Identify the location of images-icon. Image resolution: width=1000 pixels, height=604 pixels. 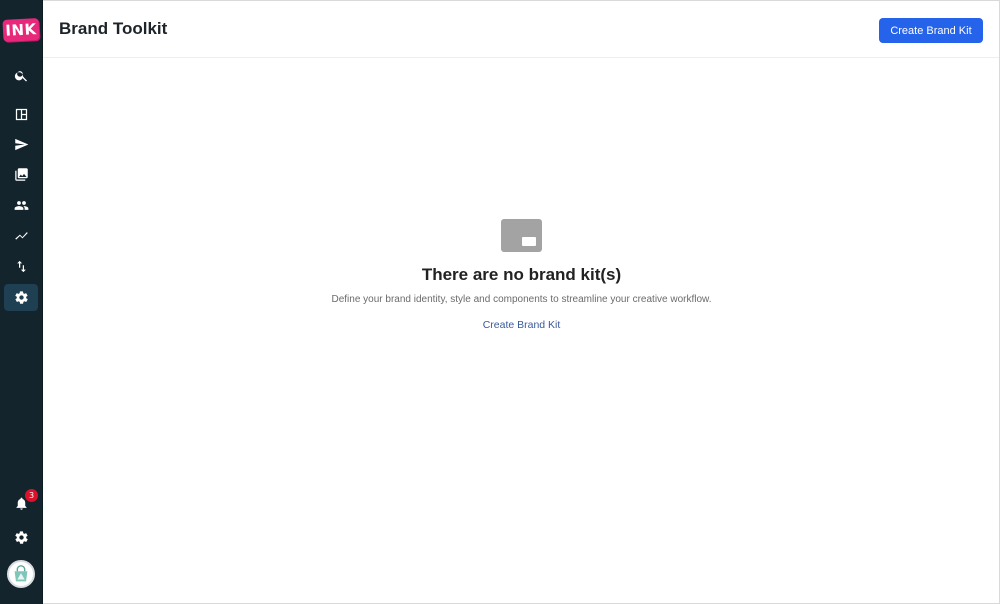
(21, 174).